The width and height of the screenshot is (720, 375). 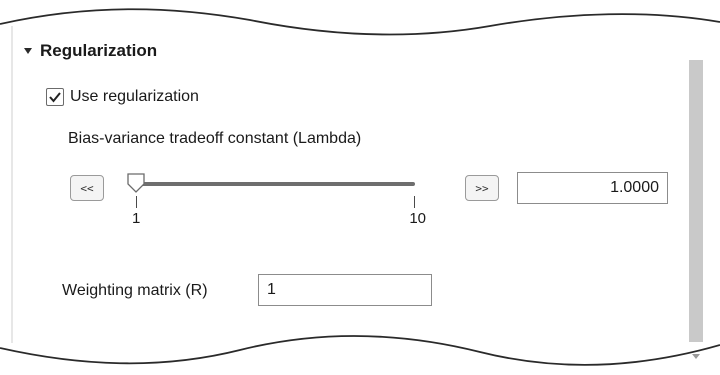 What do you see at coordinates (28, 51) in the screenshot?
I see `caret-down-icon` at bounding box center [28, 51].